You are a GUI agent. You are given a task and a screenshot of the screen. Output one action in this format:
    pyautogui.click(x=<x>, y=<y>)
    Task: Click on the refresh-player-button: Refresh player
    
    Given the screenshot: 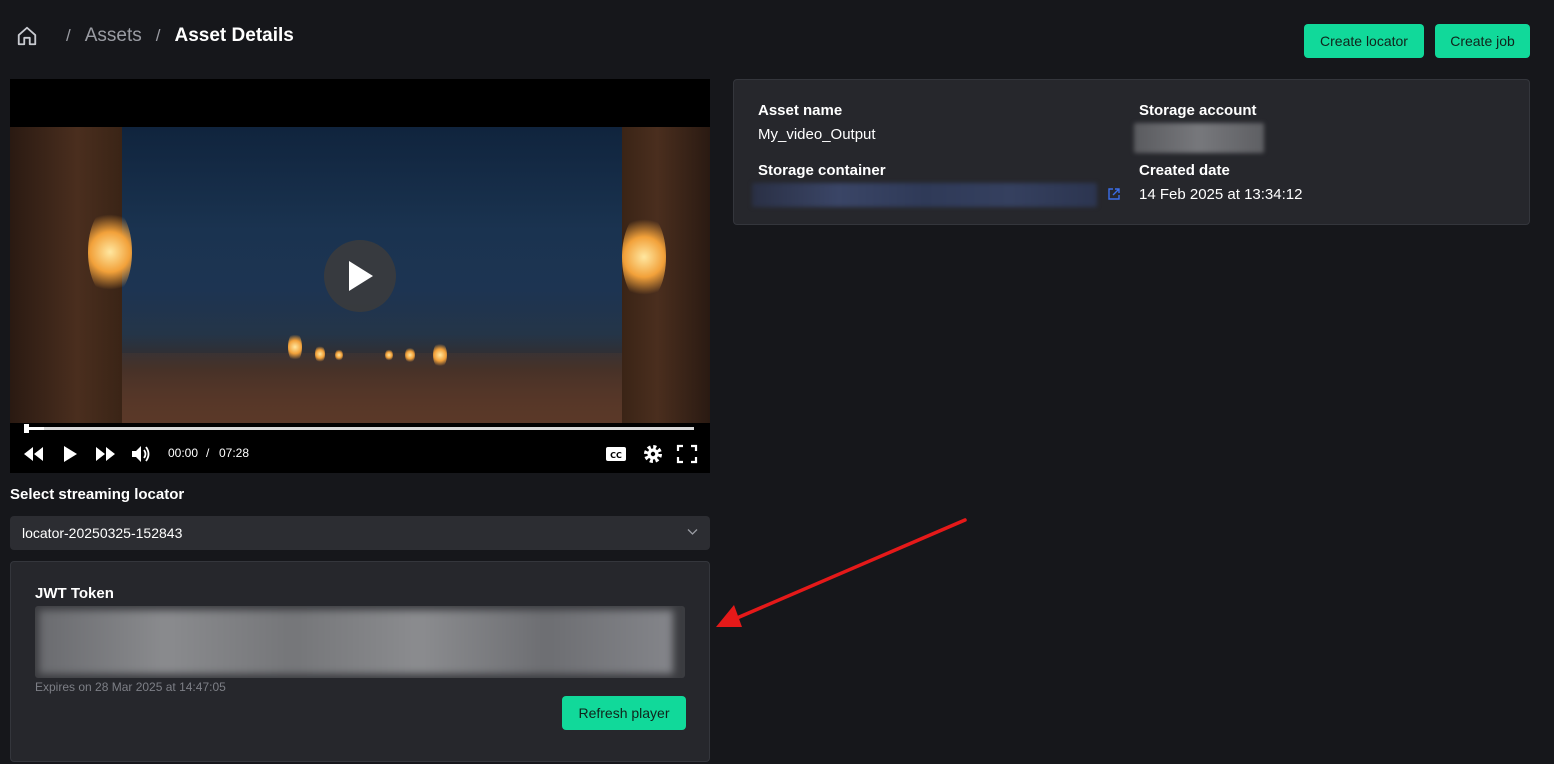 What is the action you would take?
    pyautogui.click(x=624, y=713)
    